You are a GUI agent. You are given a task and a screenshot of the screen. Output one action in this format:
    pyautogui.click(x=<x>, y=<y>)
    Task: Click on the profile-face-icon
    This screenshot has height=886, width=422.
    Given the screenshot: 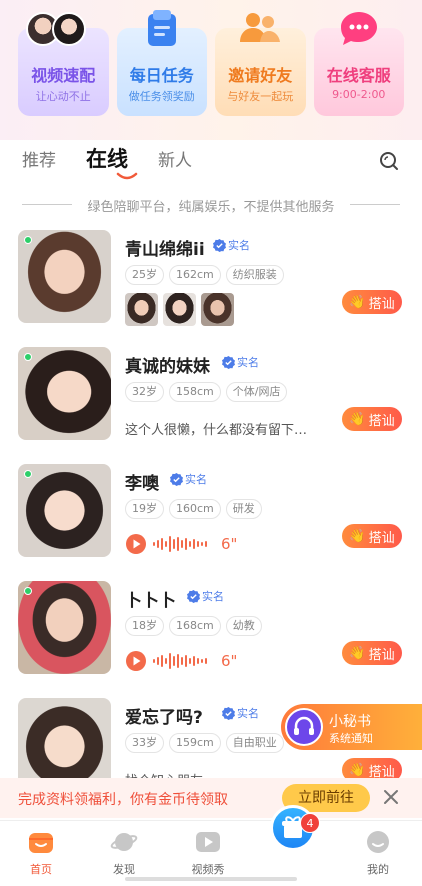 What is the action you would take?
    pyautogui.click(x=378, y=842)
    